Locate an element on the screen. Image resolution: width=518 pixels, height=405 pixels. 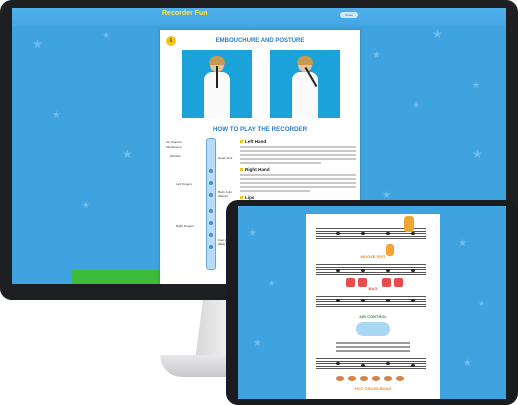
diagram-label: Body Joint (Barrel) is located at coordinates (225, 194).